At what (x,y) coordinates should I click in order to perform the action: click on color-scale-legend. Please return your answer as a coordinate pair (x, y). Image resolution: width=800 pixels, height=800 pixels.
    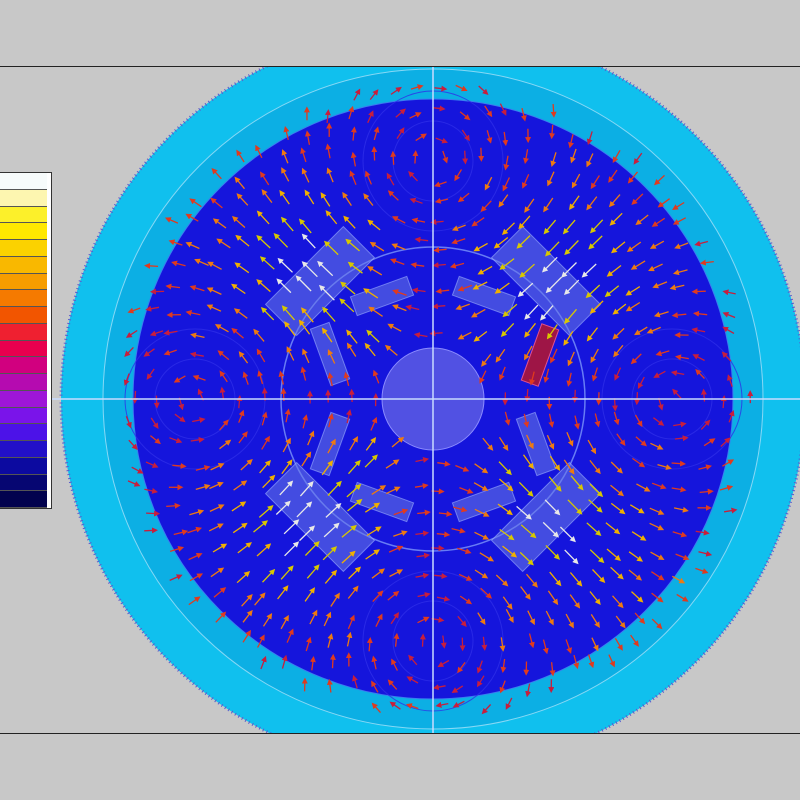
    Looking at the image, I should click on (26, 340).